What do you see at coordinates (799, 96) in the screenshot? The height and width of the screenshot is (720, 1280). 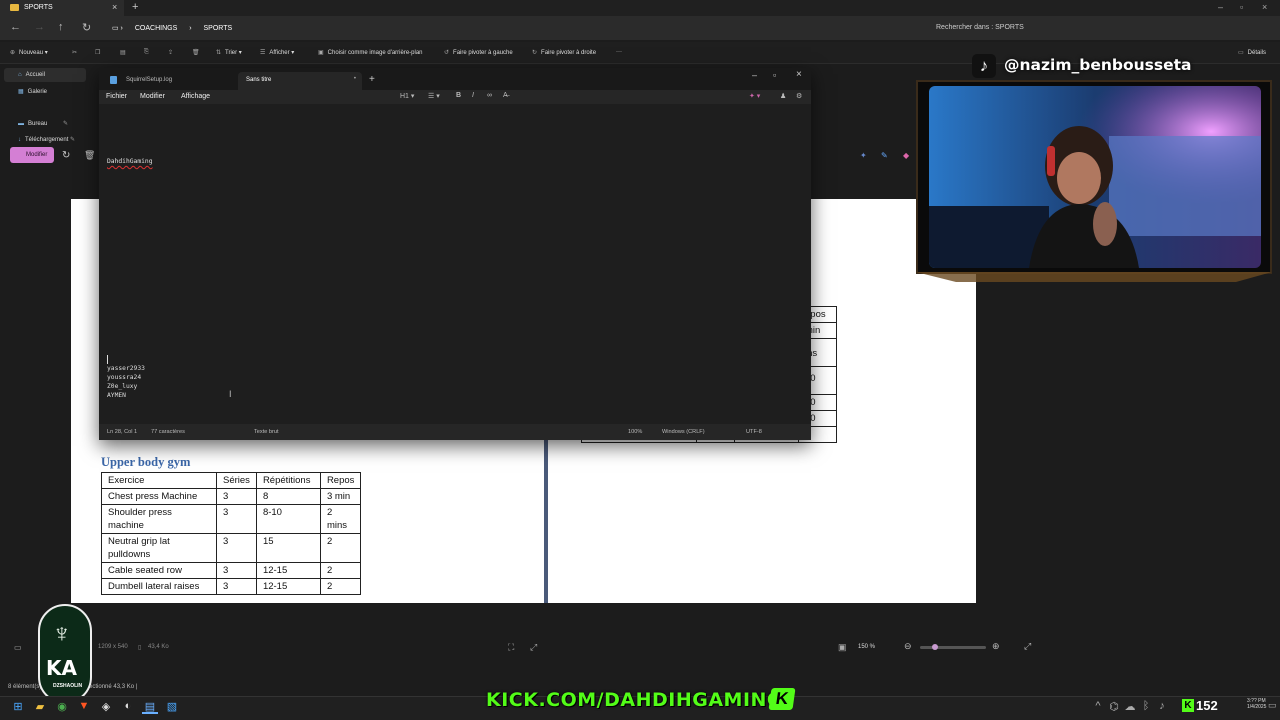 I see `settings-icon: ⚙` at bounding box center [799, 96].